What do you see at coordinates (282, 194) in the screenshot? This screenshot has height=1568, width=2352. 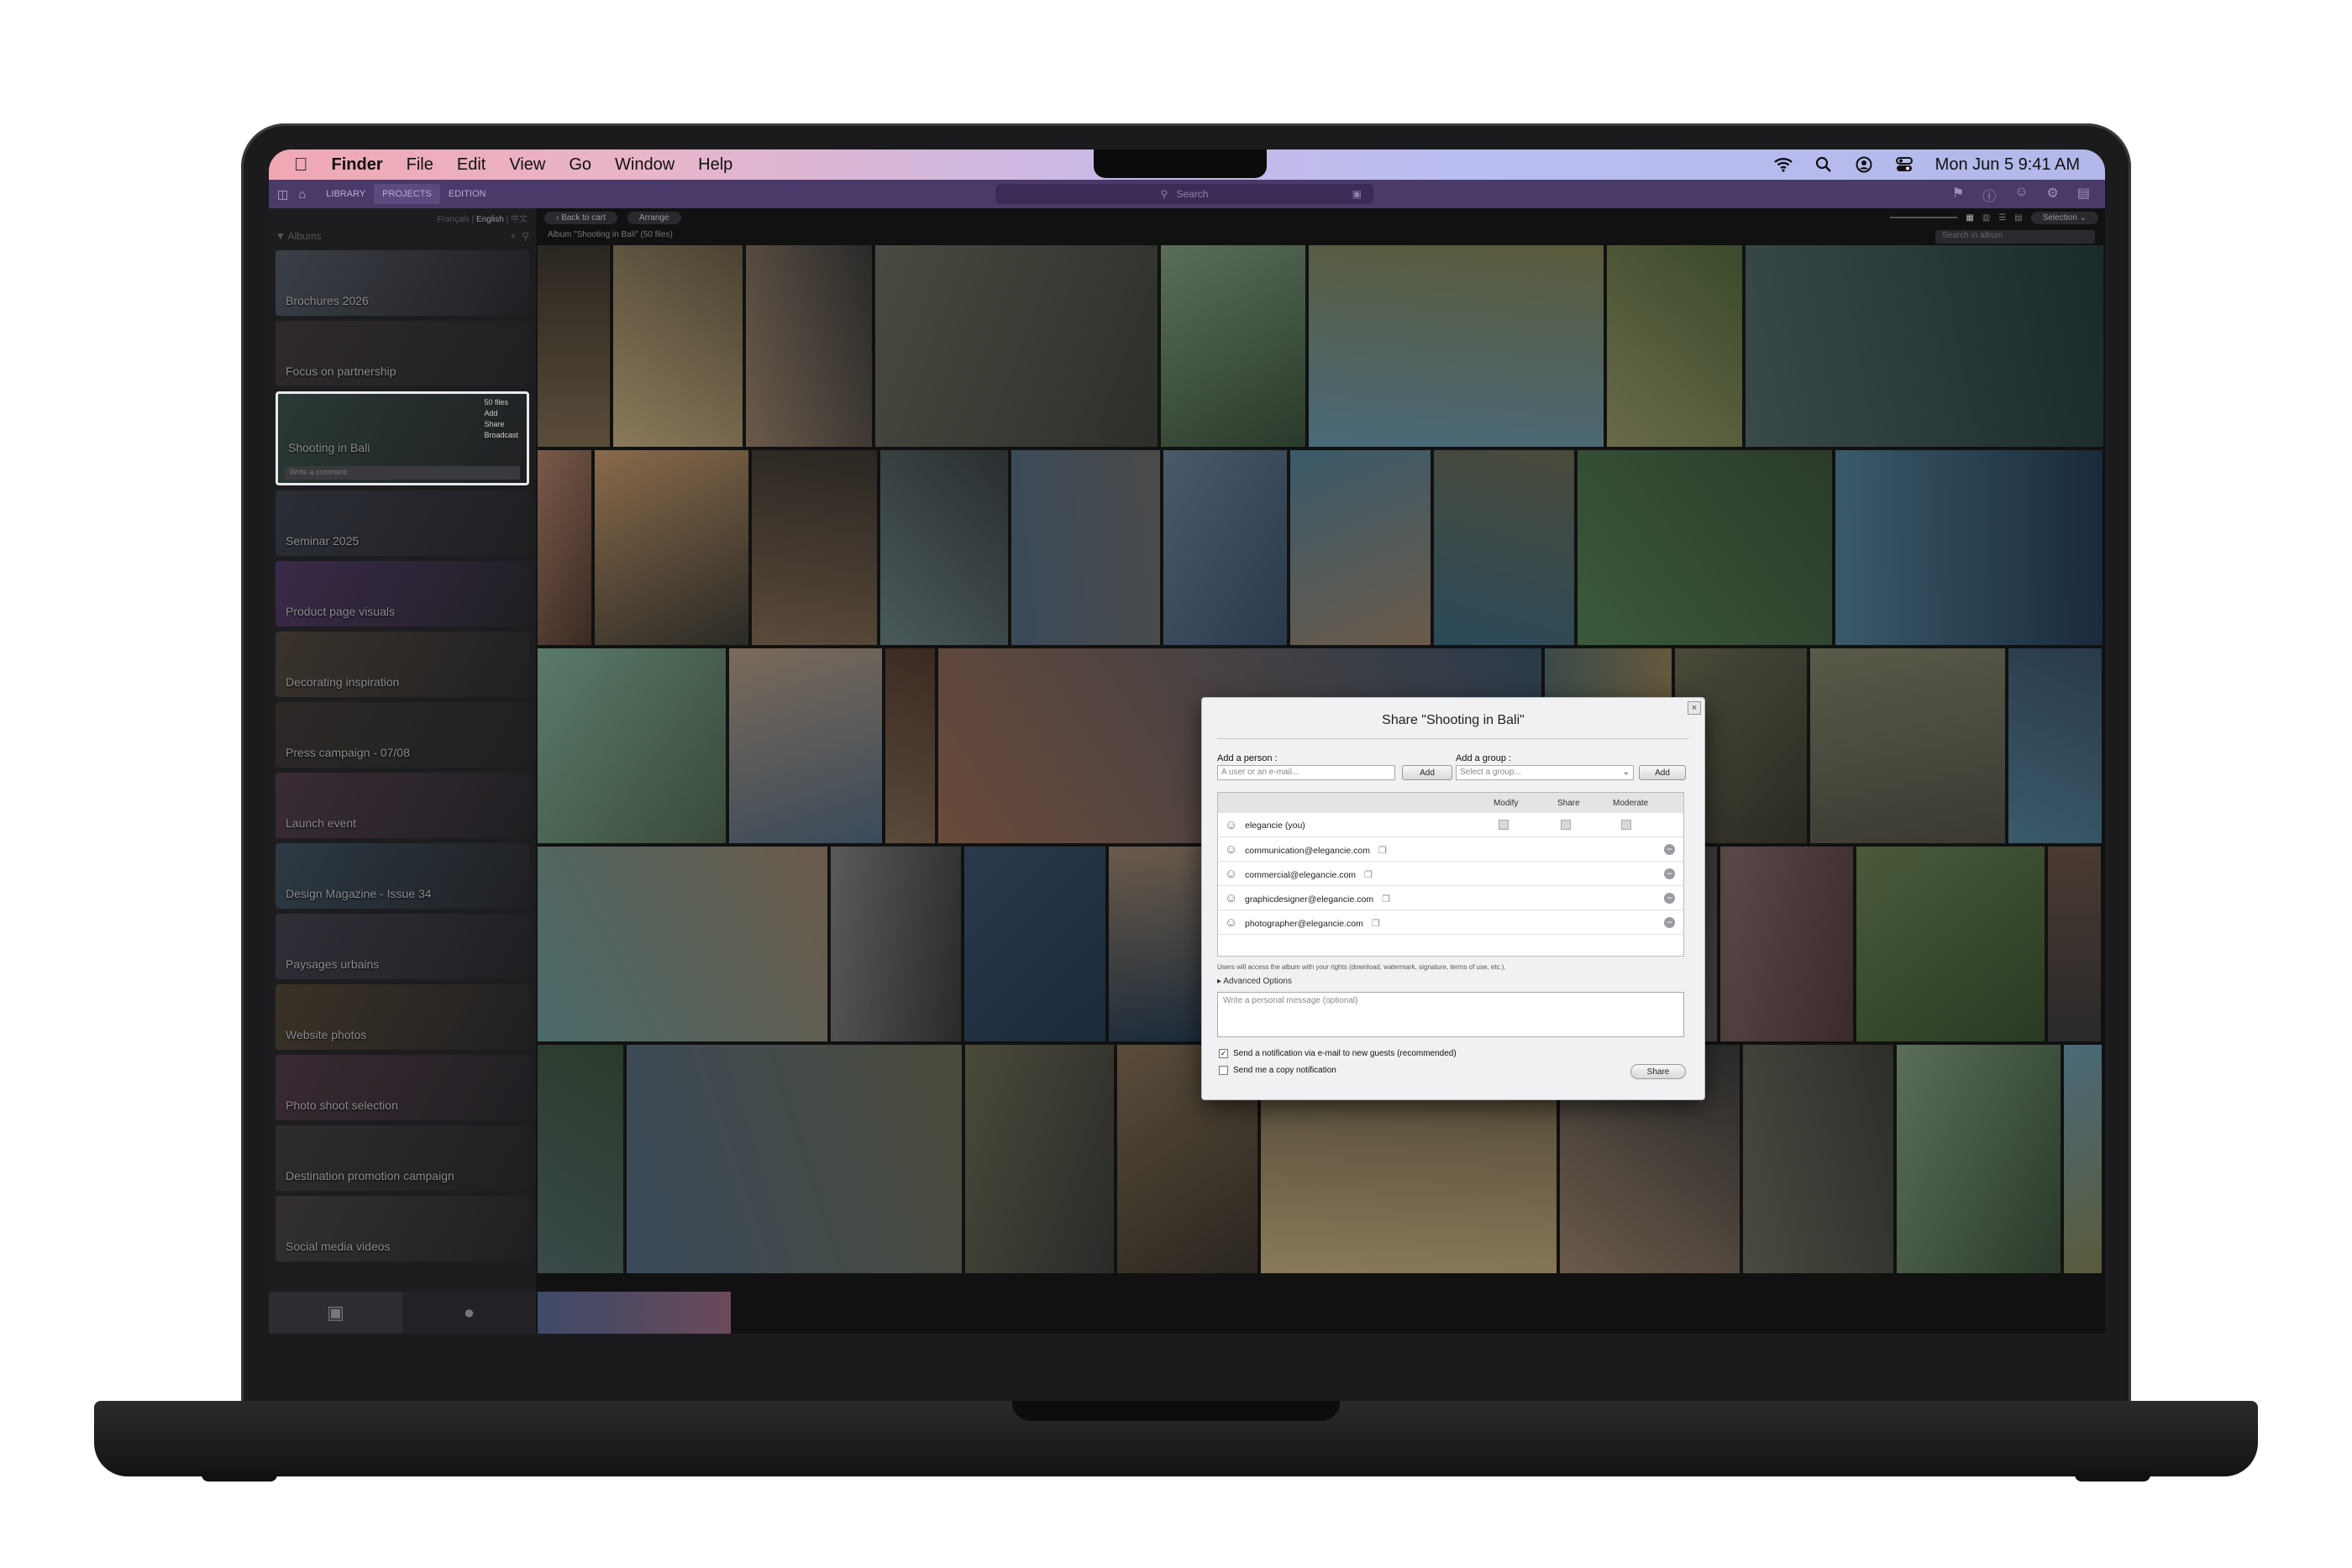 I see `sidebar-toggle-icon: ◫` at bounding box center [282, 194].